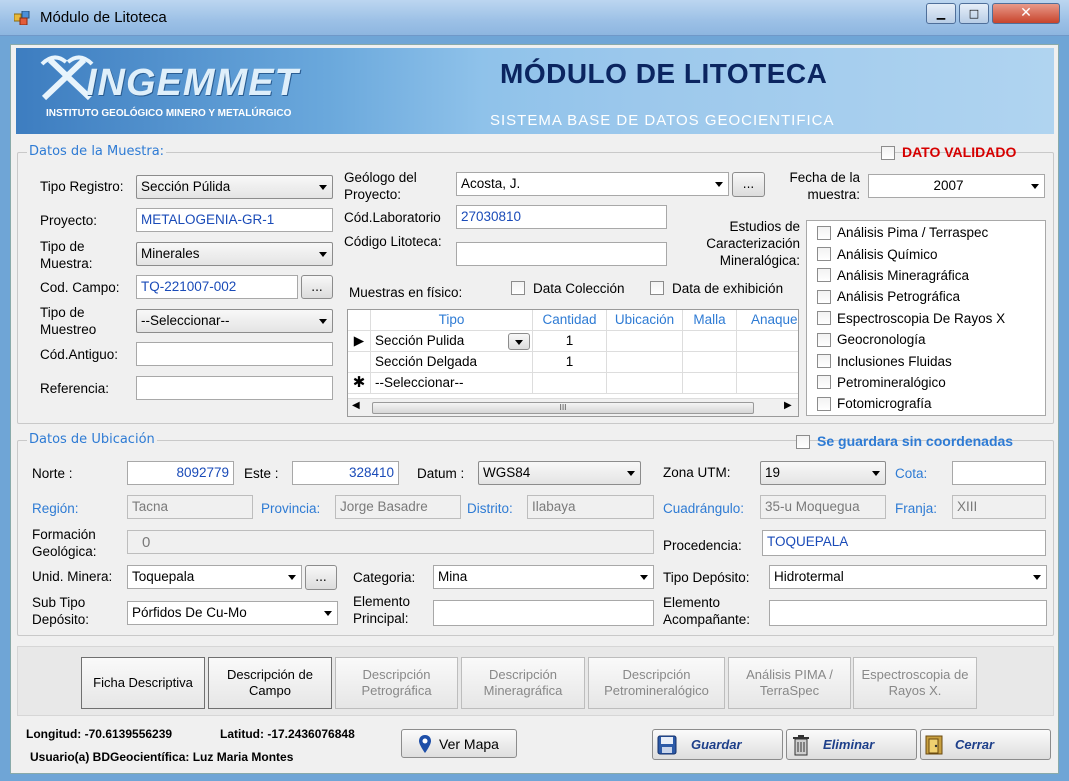 The height and width of the screenshot is (781, 1069). What do you see at coordinates (523, 683) in the screenshot?
I see `tab-descripcion-mineragrafica: Descripción Mineragráfica` at bounding box center [523, 683].